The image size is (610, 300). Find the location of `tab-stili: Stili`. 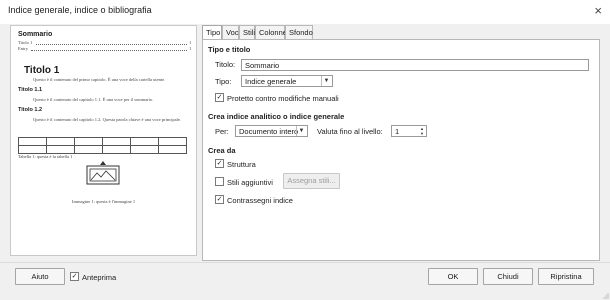

tab-stili: Stili is located at coordinates (247, 32).